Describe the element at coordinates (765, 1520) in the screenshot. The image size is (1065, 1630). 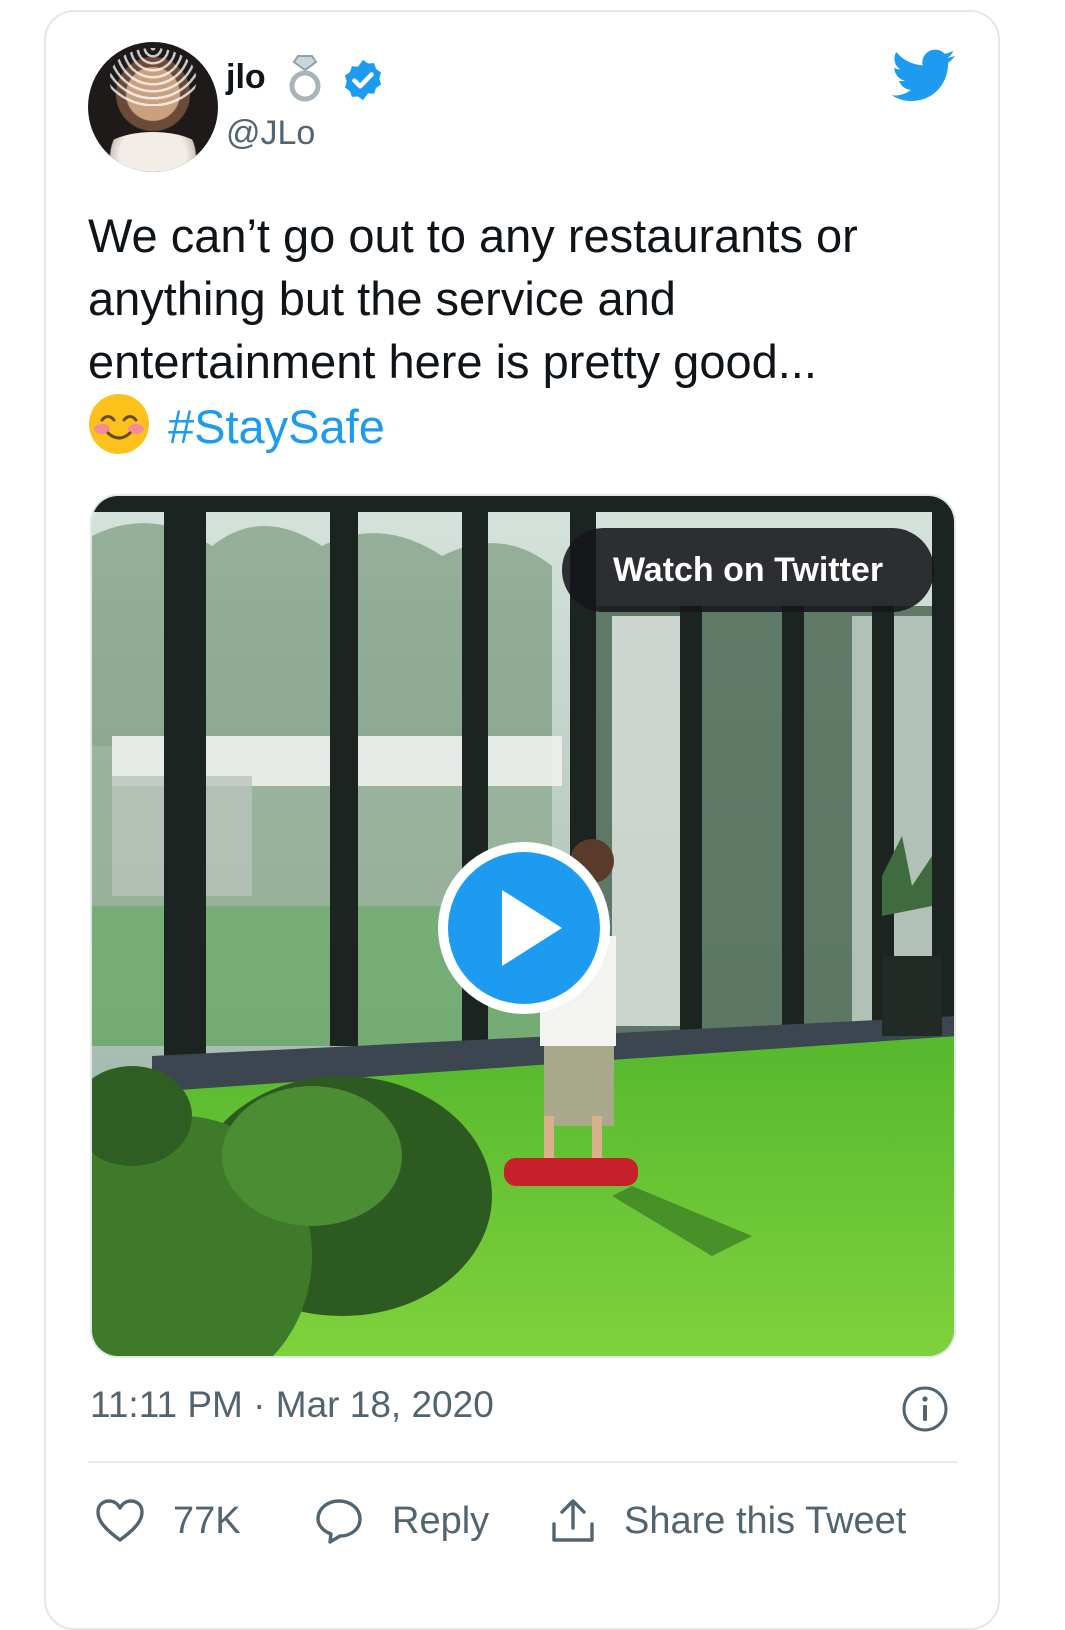
I see `share-label: Share this Tweet` at that location.